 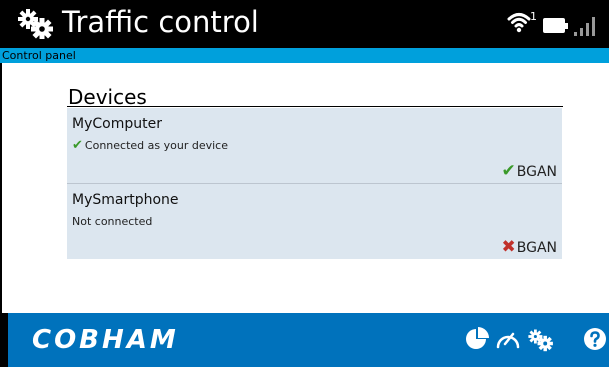 What do you see at coordinates (477, 339) in the screenshot?
I see `pie-chart-icon` at bounding box center [477, 339].